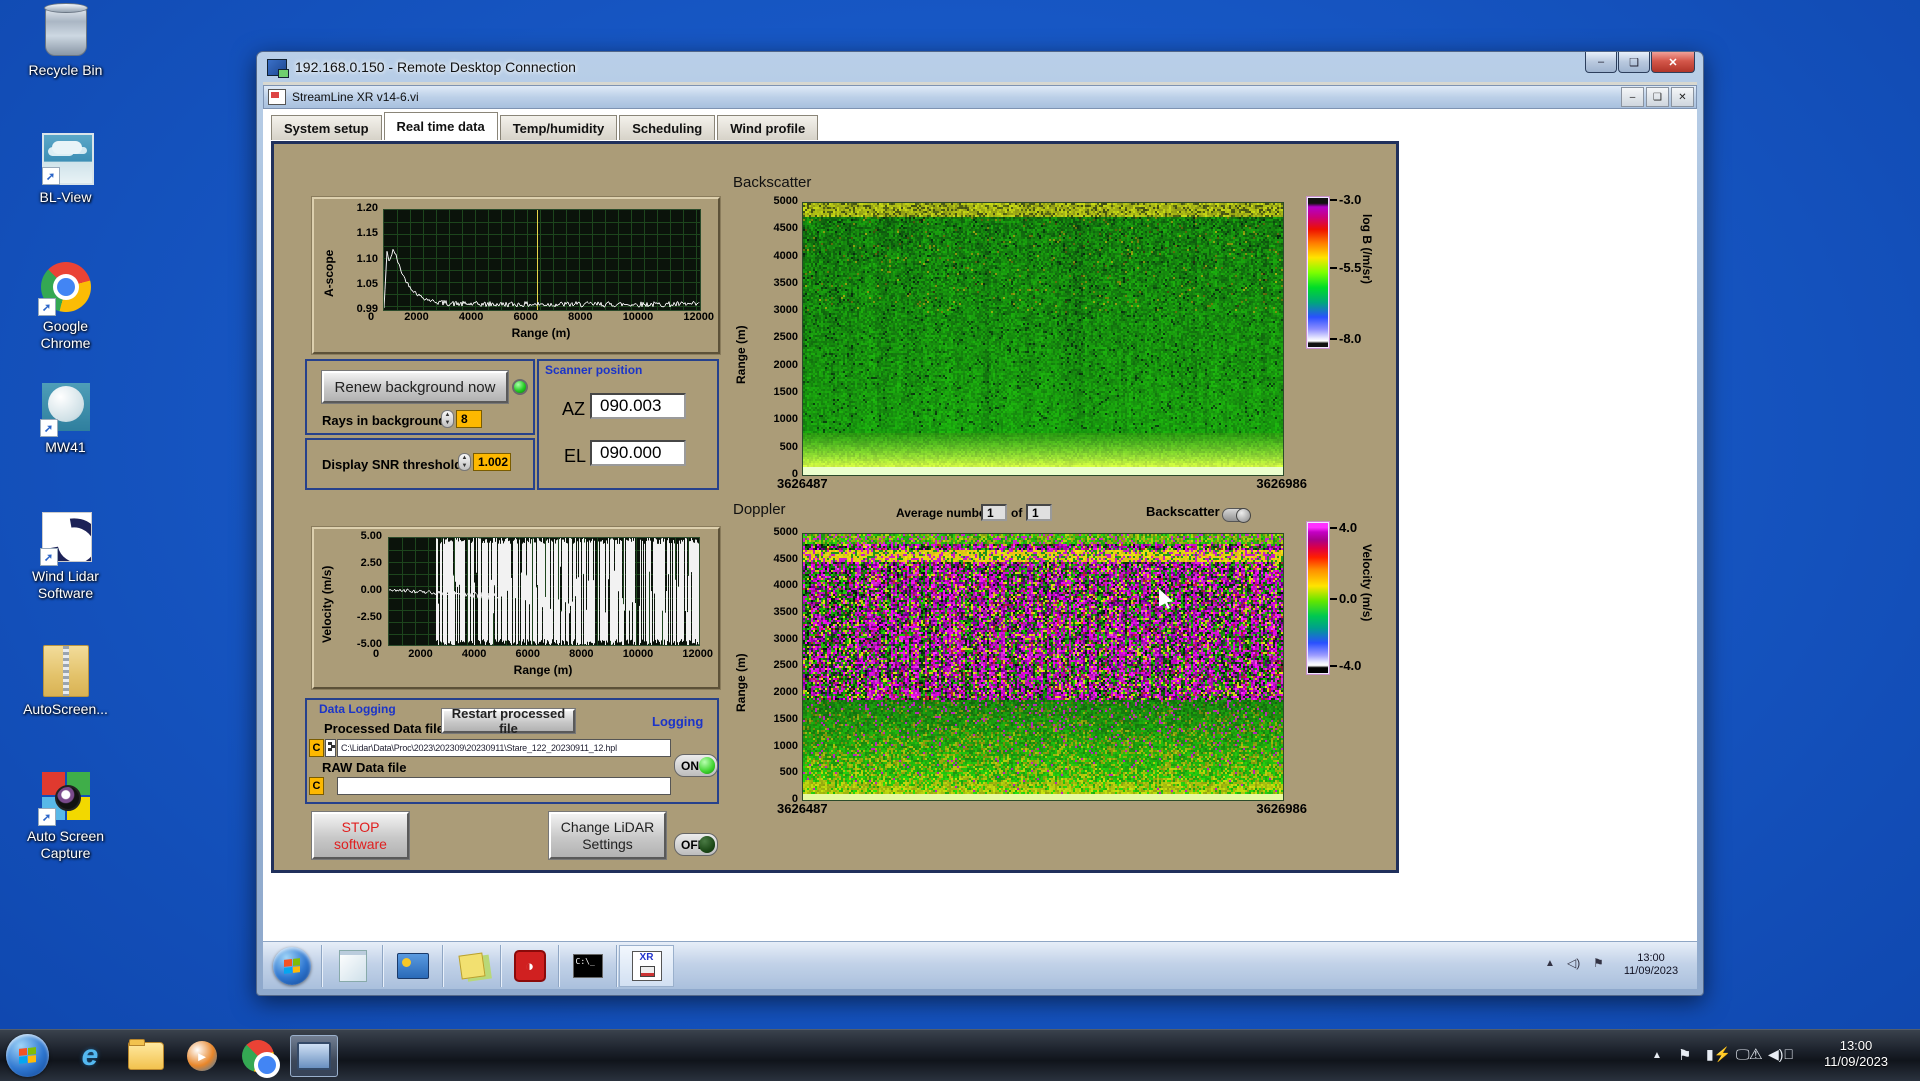  I want to click on raw-logging-toggle: OFF, so click(696, 844).